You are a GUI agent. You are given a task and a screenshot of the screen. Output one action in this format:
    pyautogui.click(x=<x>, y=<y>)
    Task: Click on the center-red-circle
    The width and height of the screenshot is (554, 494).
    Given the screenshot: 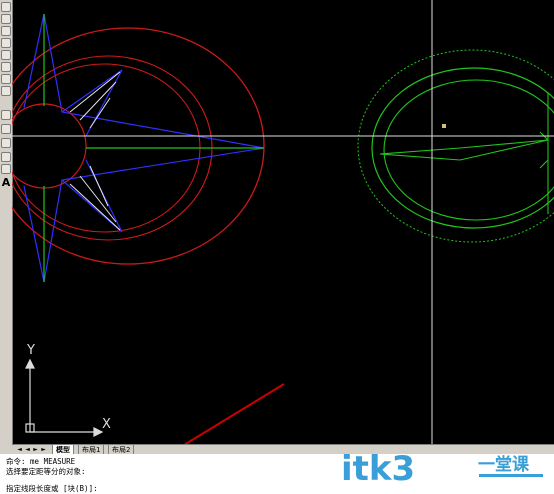 What is the action you would take?
    pyautogui.click(x=49, y=146)
    